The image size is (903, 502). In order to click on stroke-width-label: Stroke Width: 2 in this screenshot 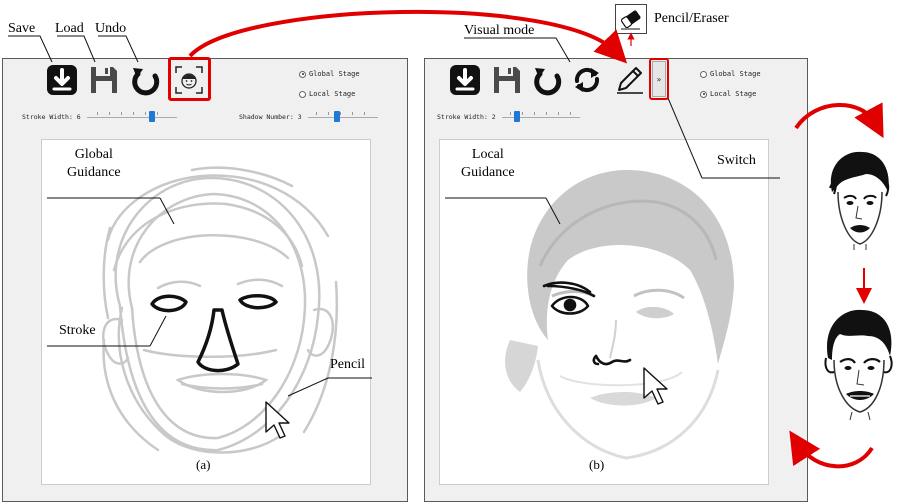, I will do `click(466, 117)`.